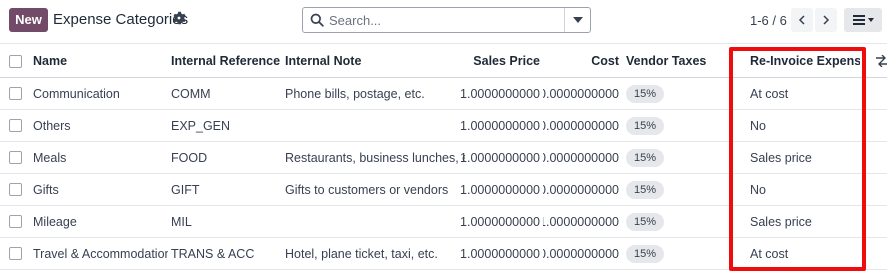 The width and height of the screenshot is (887, 276). Describe the element at coordinates (100, 61) in the screenshot. I see `column-header-name: Name` at that location.